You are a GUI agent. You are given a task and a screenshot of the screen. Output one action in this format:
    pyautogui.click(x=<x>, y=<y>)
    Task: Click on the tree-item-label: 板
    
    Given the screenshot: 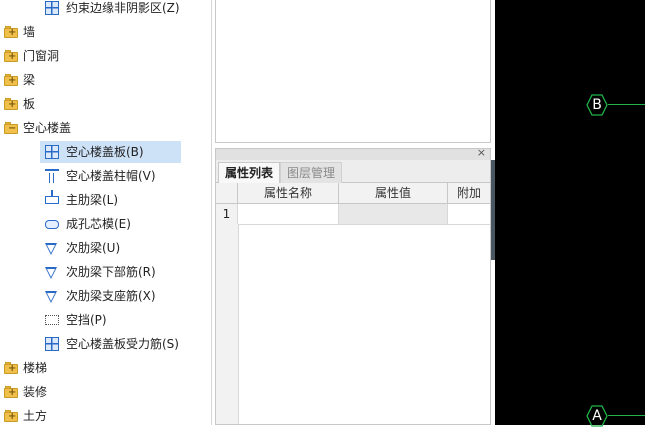 What is the action you would take?
    pyautogui.click(x=29, y=104)
    